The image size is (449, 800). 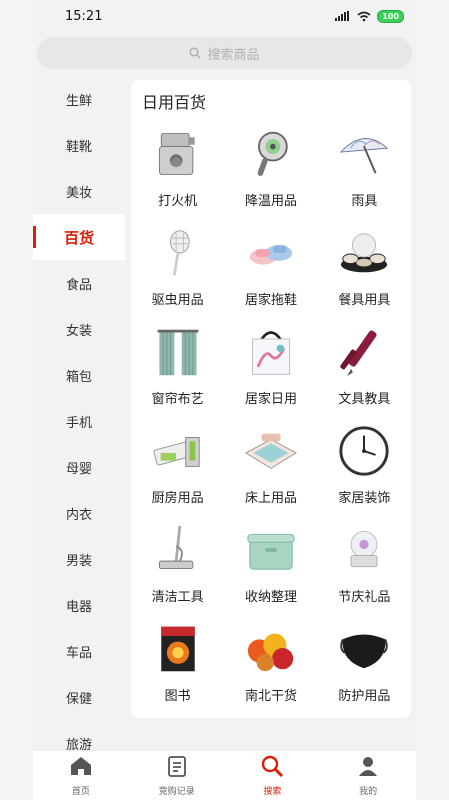 I want to click on bottom-tab-bar: 首页 竞购记录 搜索 我的, so click(x=224, y=775).